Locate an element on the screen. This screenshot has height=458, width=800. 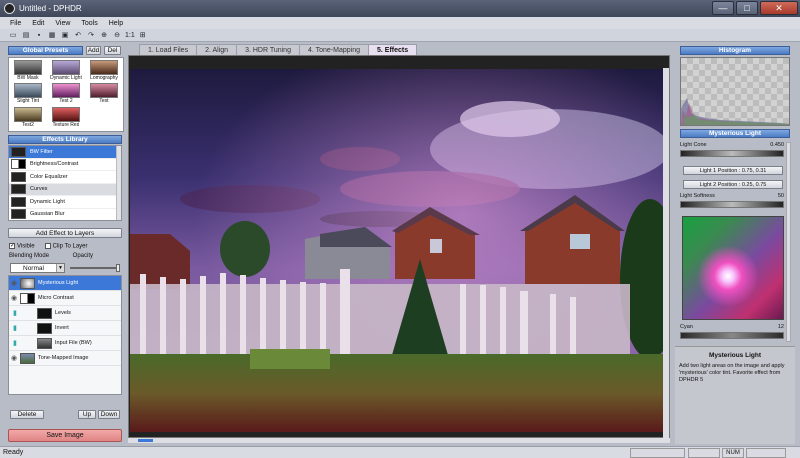
tab-align: 2. Align is located at coordinates (217, 49).